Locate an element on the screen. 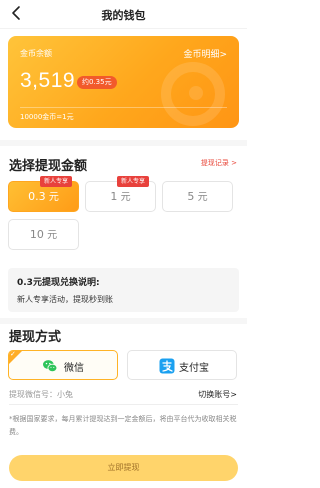 Image resolution: width=320 pixels, height=488 pixels. exchange-rate-text: 10000金币=1元 is located at coordinates (47, 117).